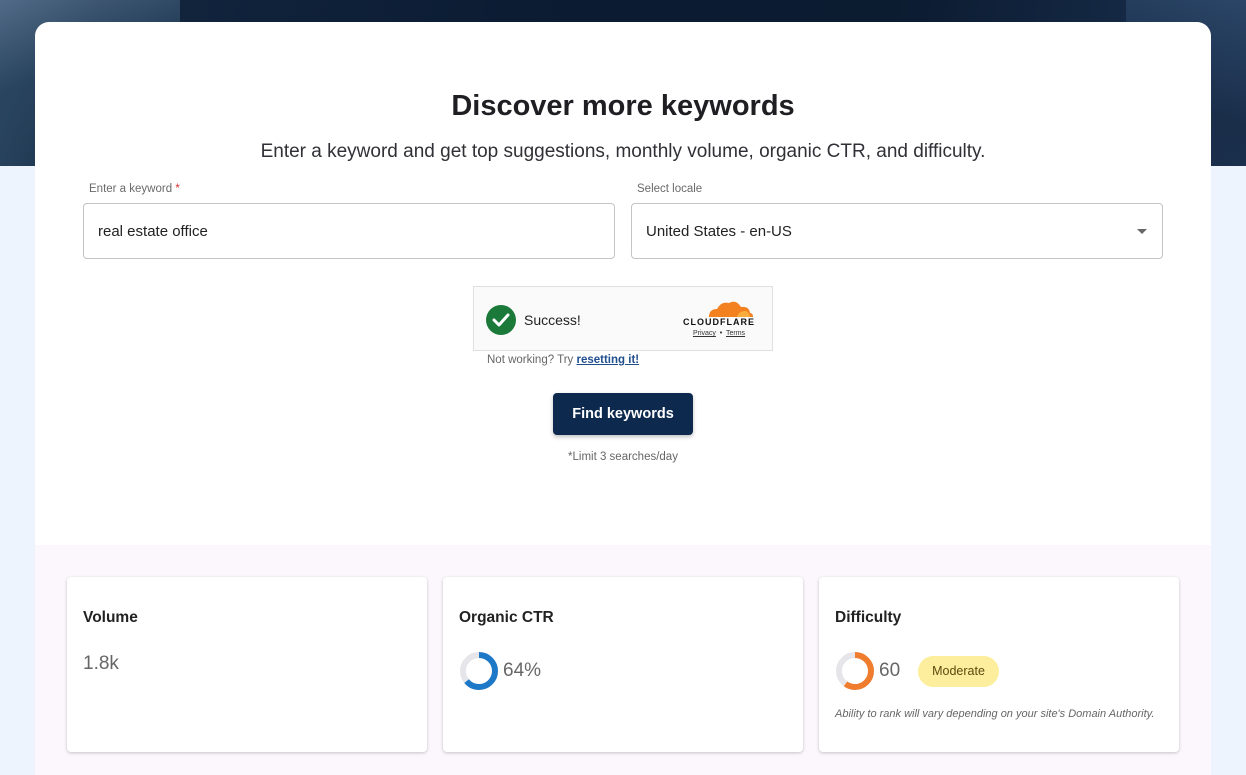 This screenshot has height=775, width=1246. Describe the element at coordinates (719, 322) in the screenshot. I see `cloudflare-wordmark: CLOUDFLARE` at that location.